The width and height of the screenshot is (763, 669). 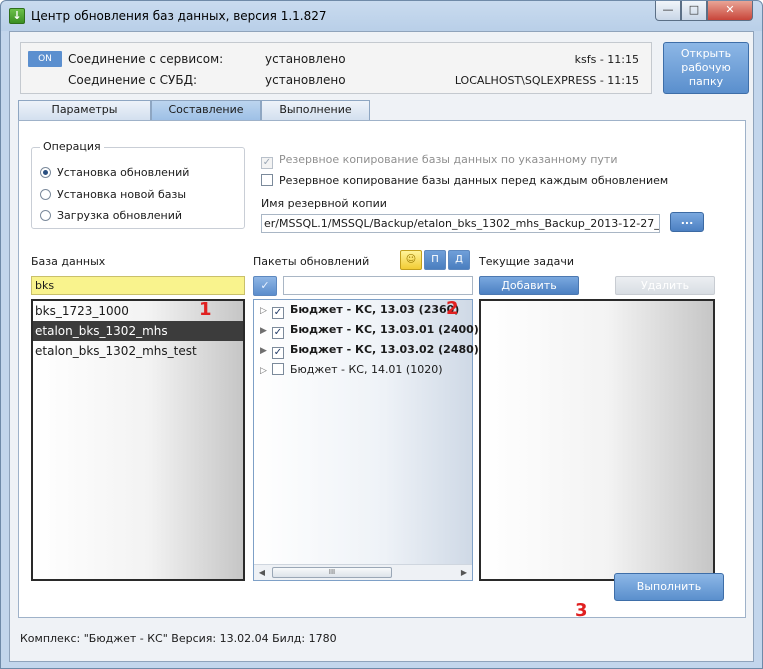 I want to click on annotation-marker-1: 1, so click(x=205, y=309).